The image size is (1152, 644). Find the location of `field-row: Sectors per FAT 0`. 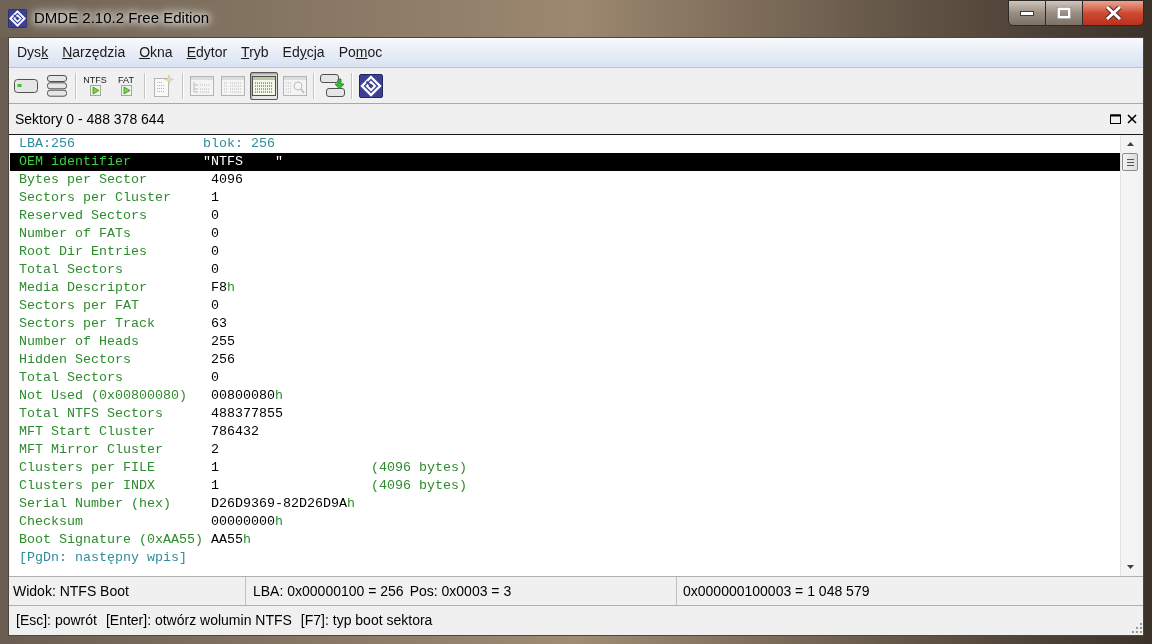

field-row: Sectors per FAT 0 is located at coordinates (565, 306).